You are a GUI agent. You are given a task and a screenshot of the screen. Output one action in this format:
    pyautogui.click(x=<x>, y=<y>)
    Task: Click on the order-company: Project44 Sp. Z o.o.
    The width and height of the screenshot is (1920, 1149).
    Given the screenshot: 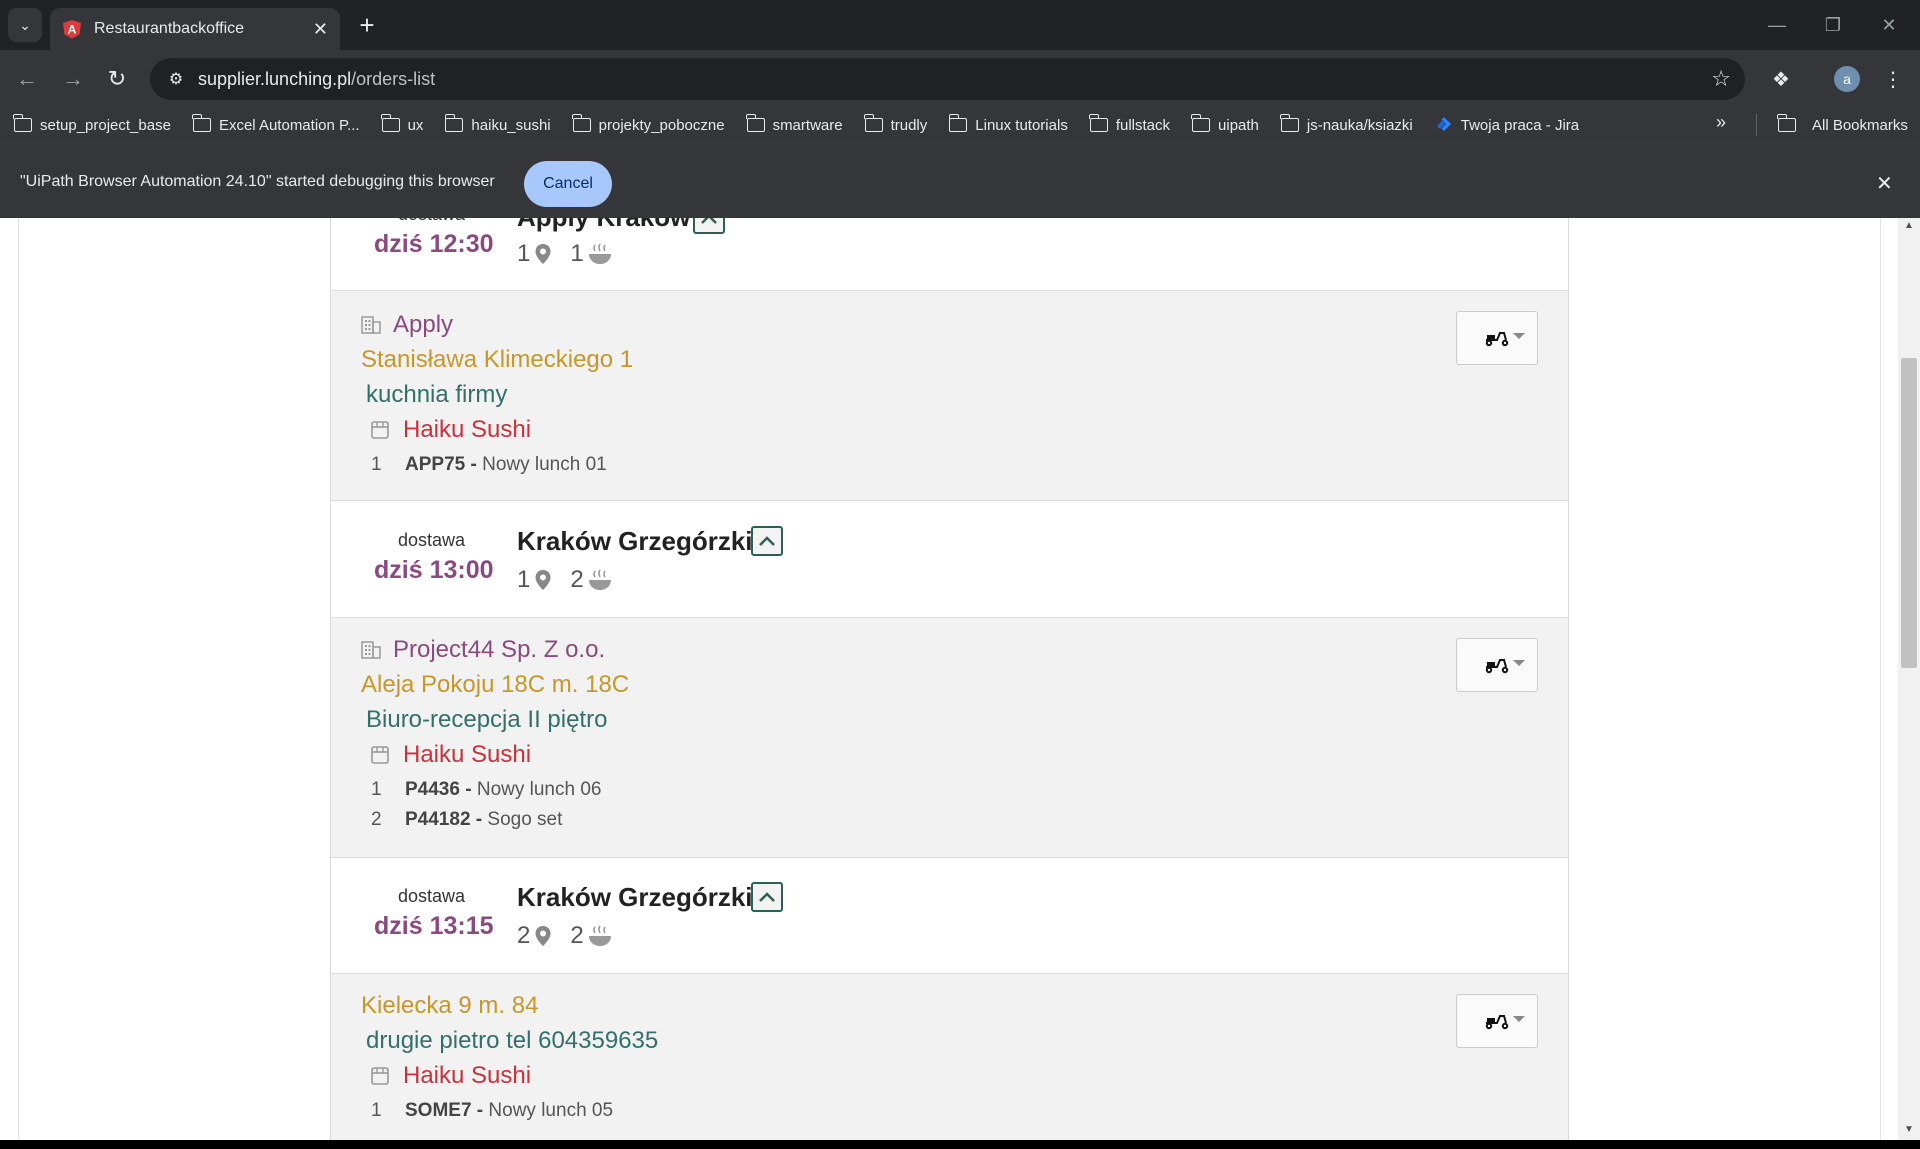 What is the action you would take?
    pyautogui.click(x=483, y=650)
    